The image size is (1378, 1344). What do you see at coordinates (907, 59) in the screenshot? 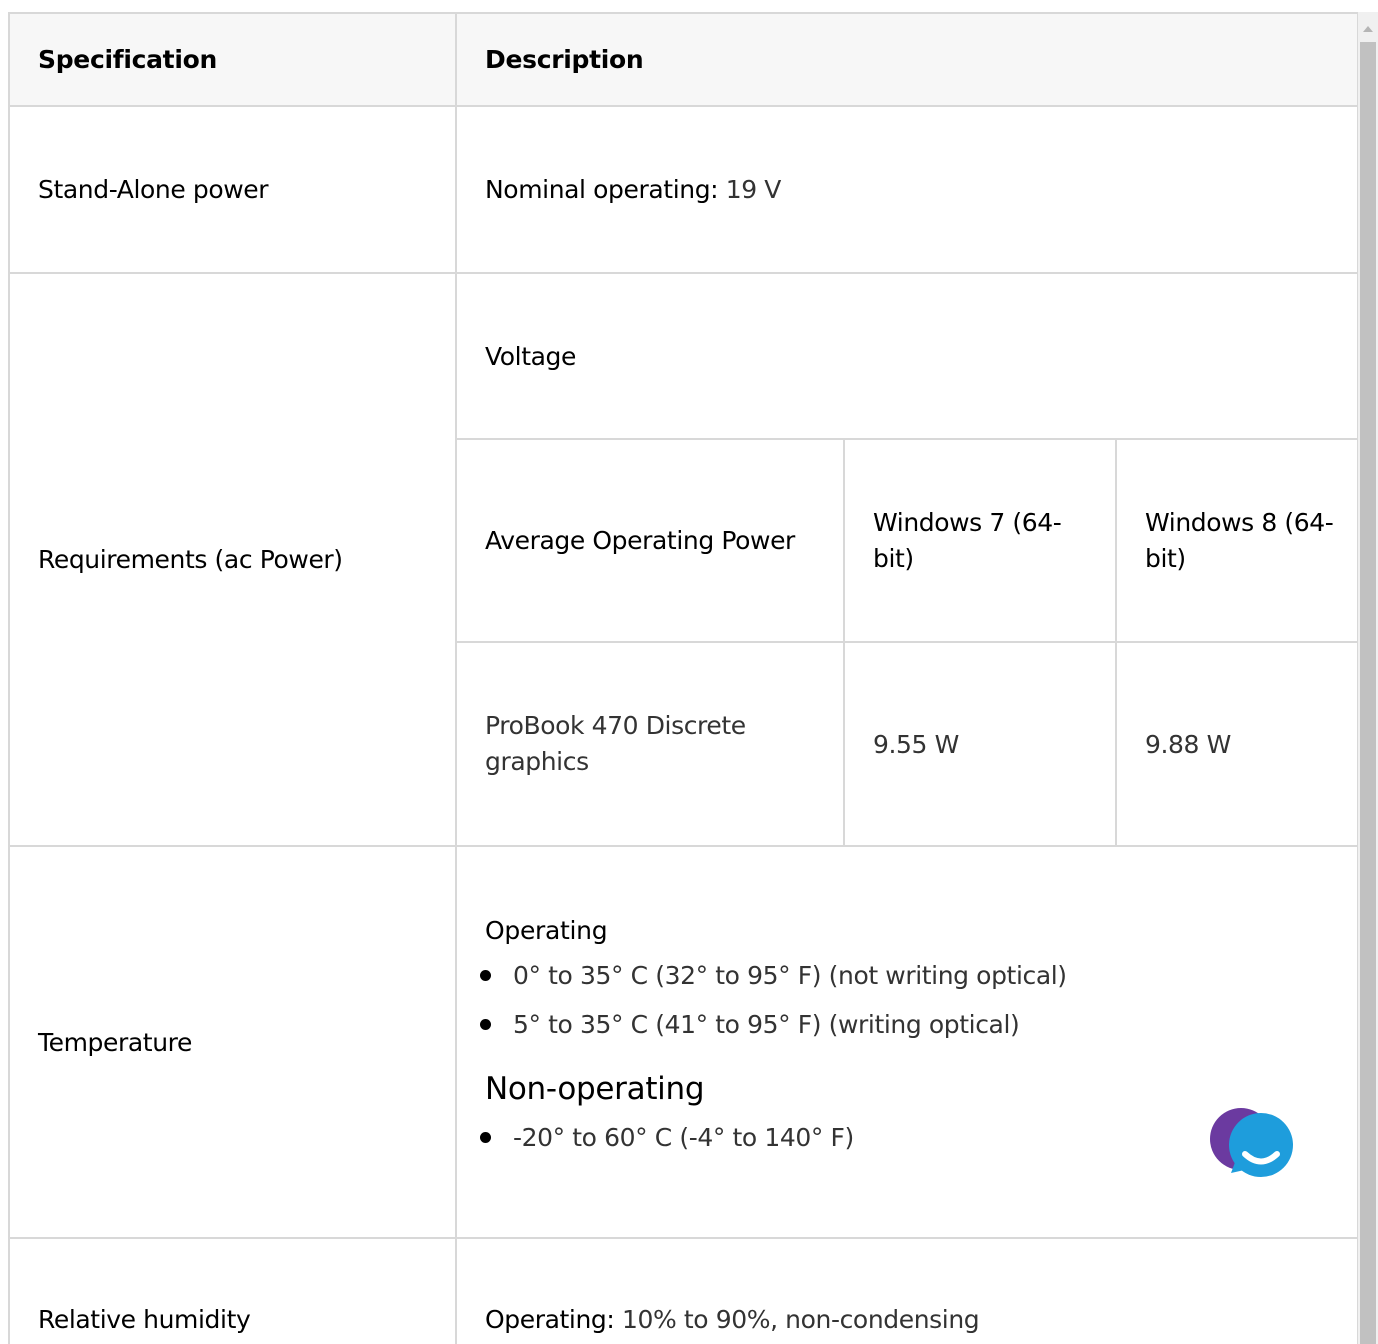
I see `header-description: Description` at bounding box center [907, 59].